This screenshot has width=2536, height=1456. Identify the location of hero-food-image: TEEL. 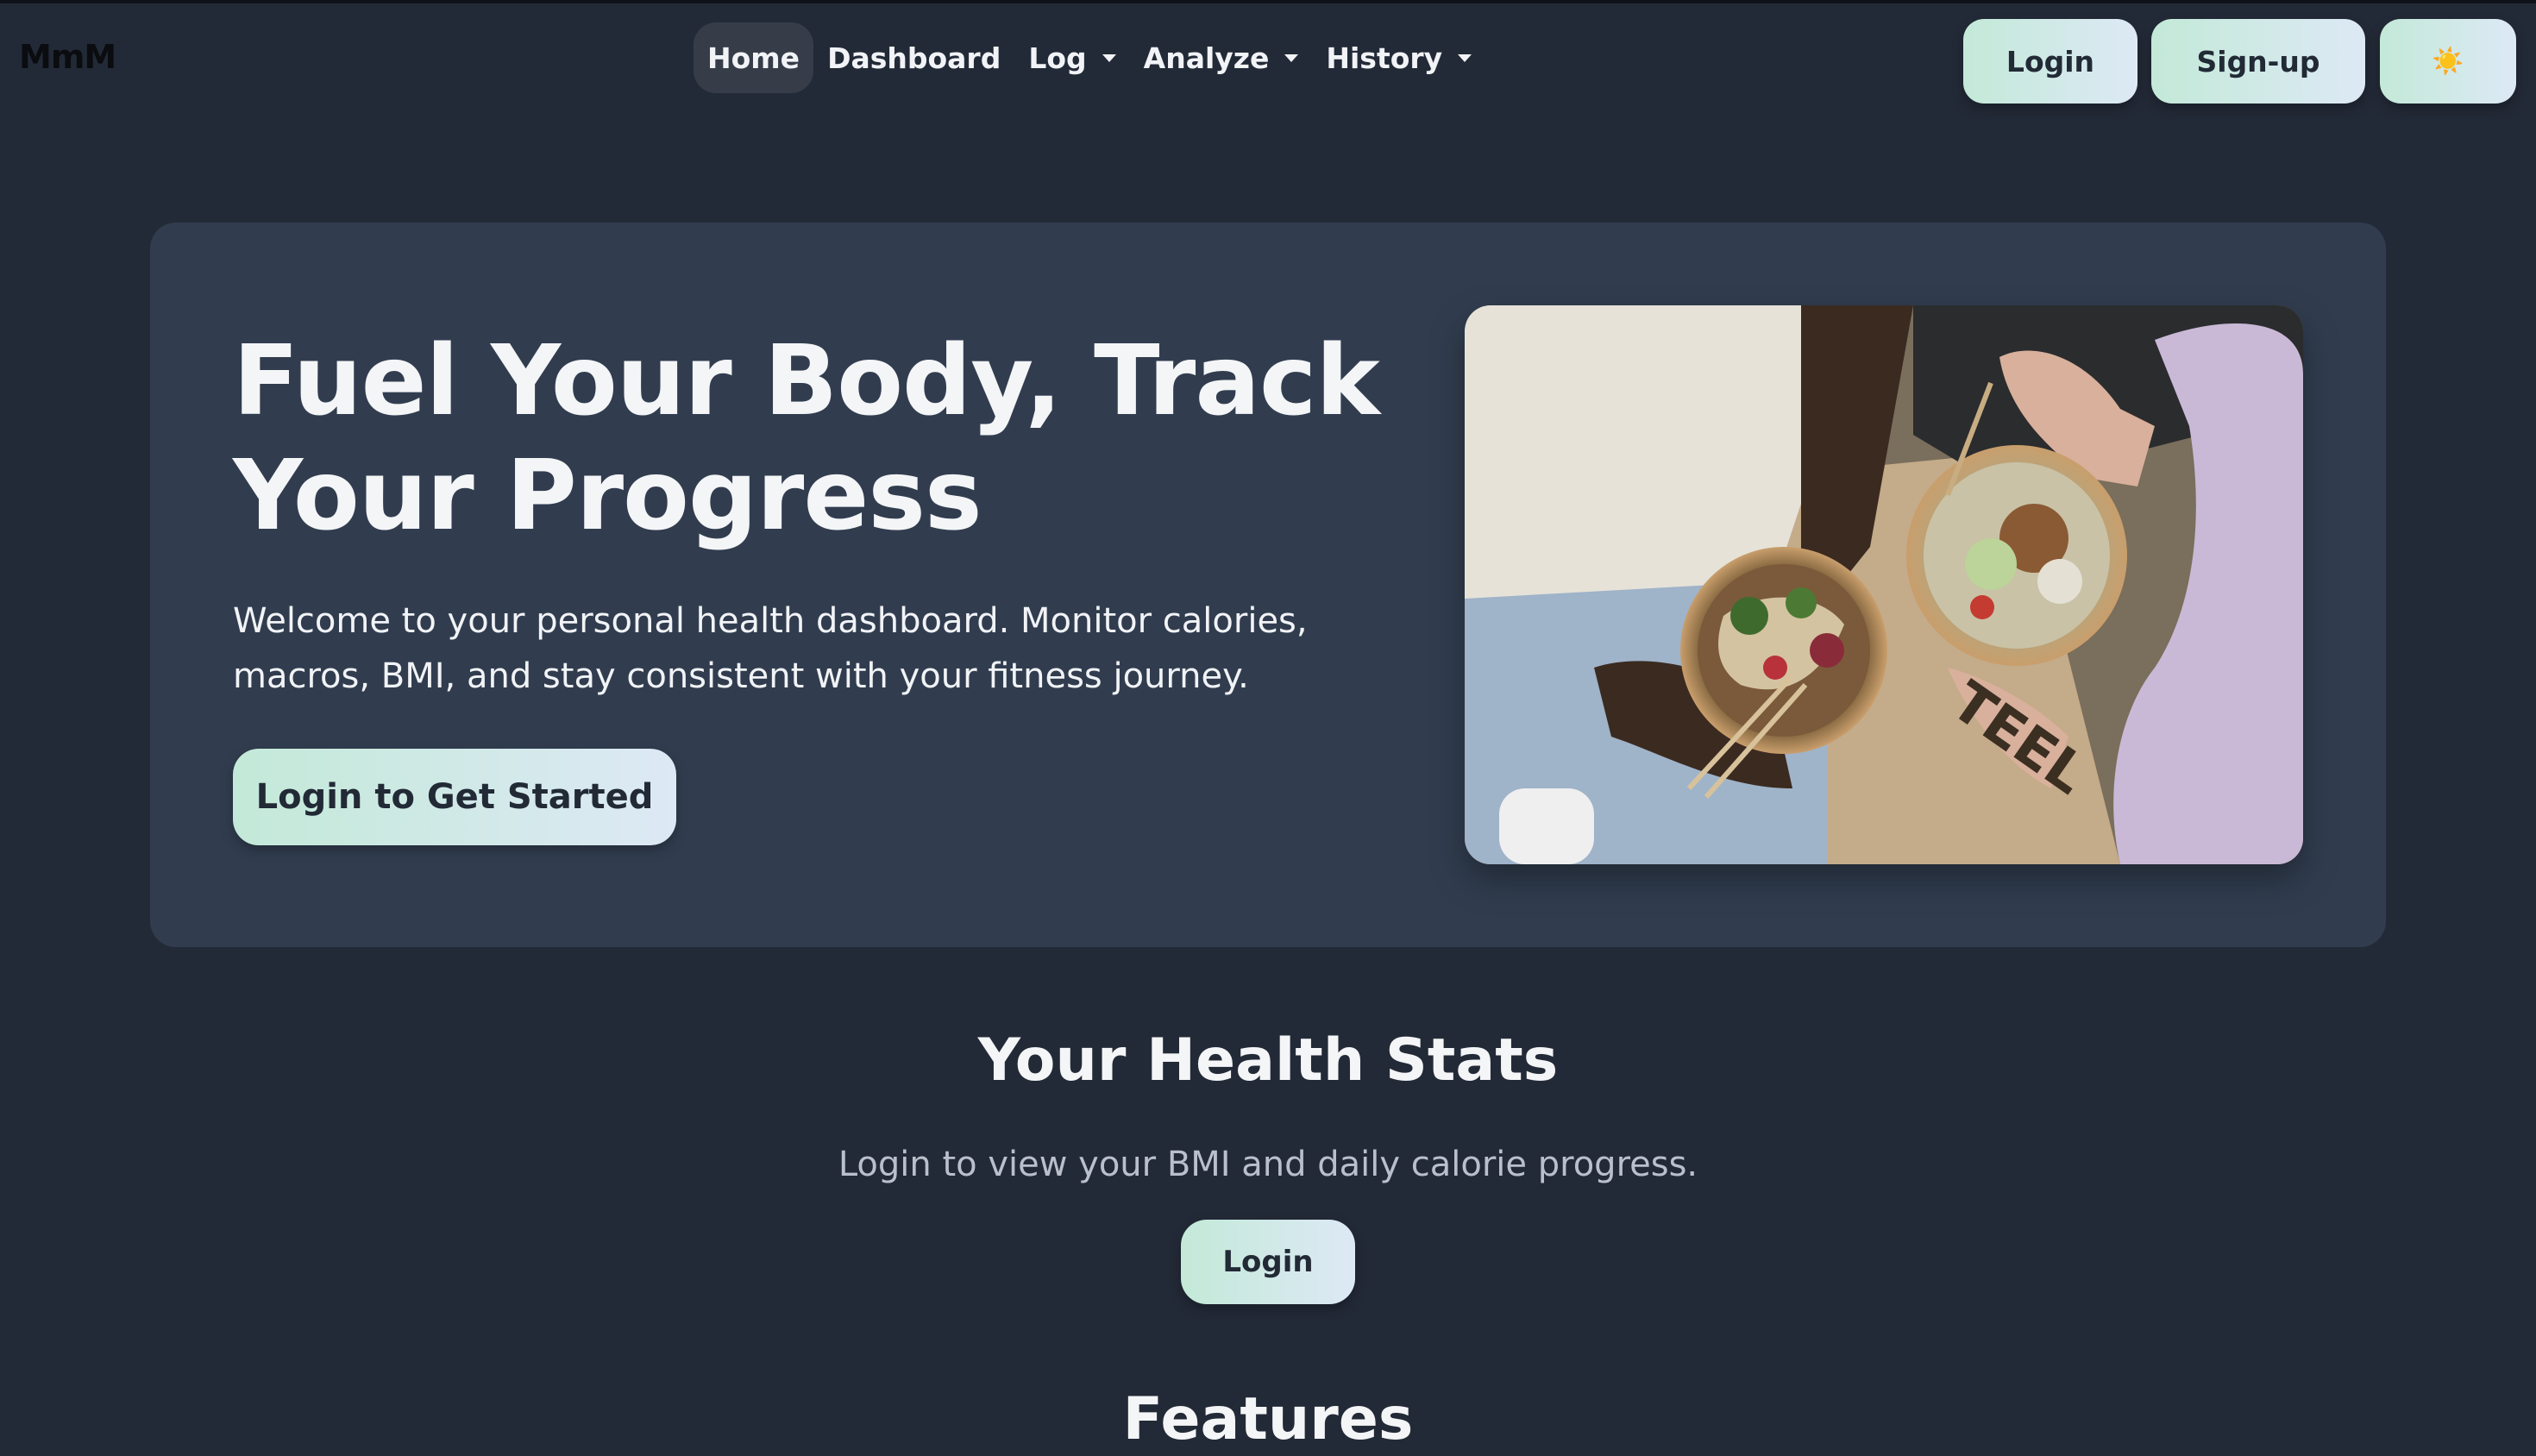
(1884, 585).